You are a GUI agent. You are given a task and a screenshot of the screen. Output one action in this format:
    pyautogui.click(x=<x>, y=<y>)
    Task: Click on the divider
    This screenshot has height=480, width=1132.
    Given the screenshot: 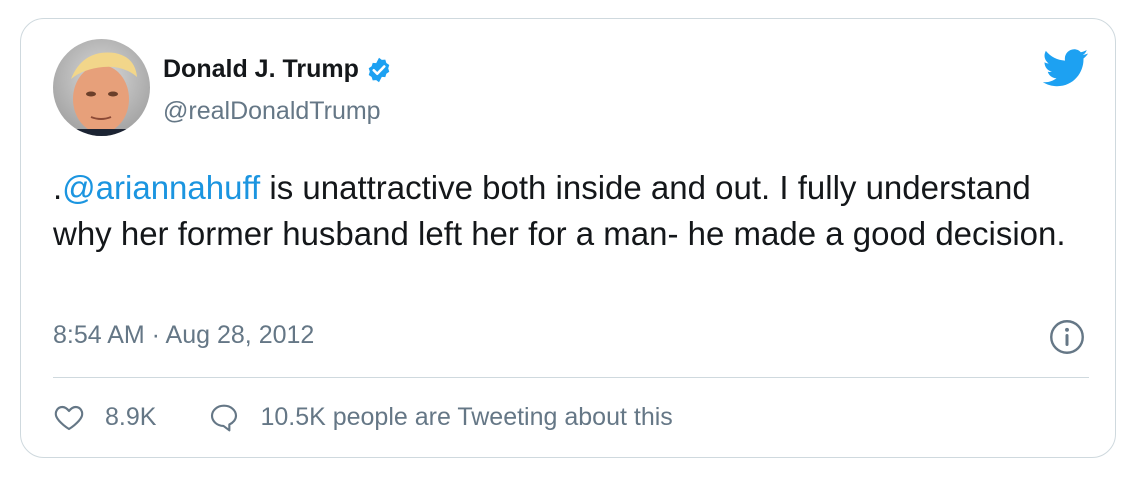 What is the action you would take?
    pyautogui.click(x=571, y=377)
    